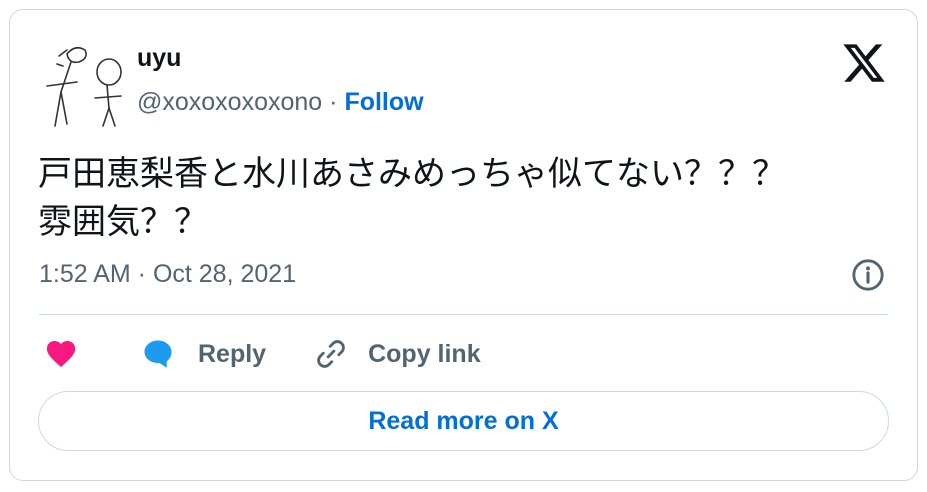 Image resolution: width=927 pixels, height=492 pixels. I want to click on read-more-button: Read more on X, so click(463, 421).